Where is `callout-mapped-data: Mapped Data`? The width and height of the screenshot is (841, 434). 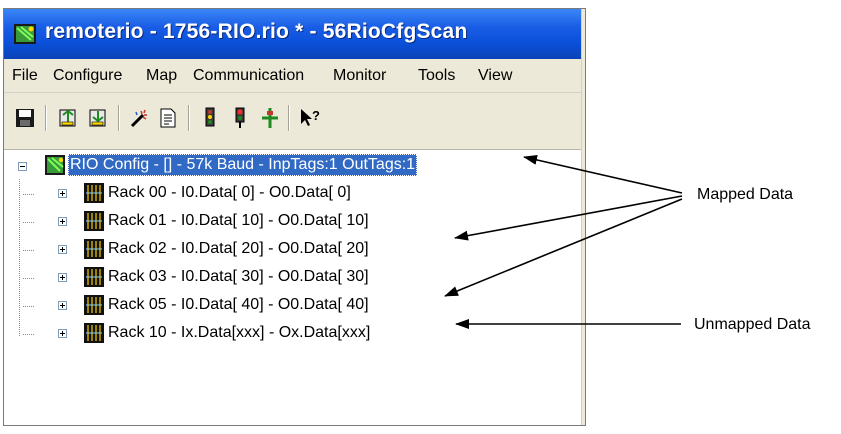
callout-mapped-data: Mapped Data is located at coordinates (745, 194).